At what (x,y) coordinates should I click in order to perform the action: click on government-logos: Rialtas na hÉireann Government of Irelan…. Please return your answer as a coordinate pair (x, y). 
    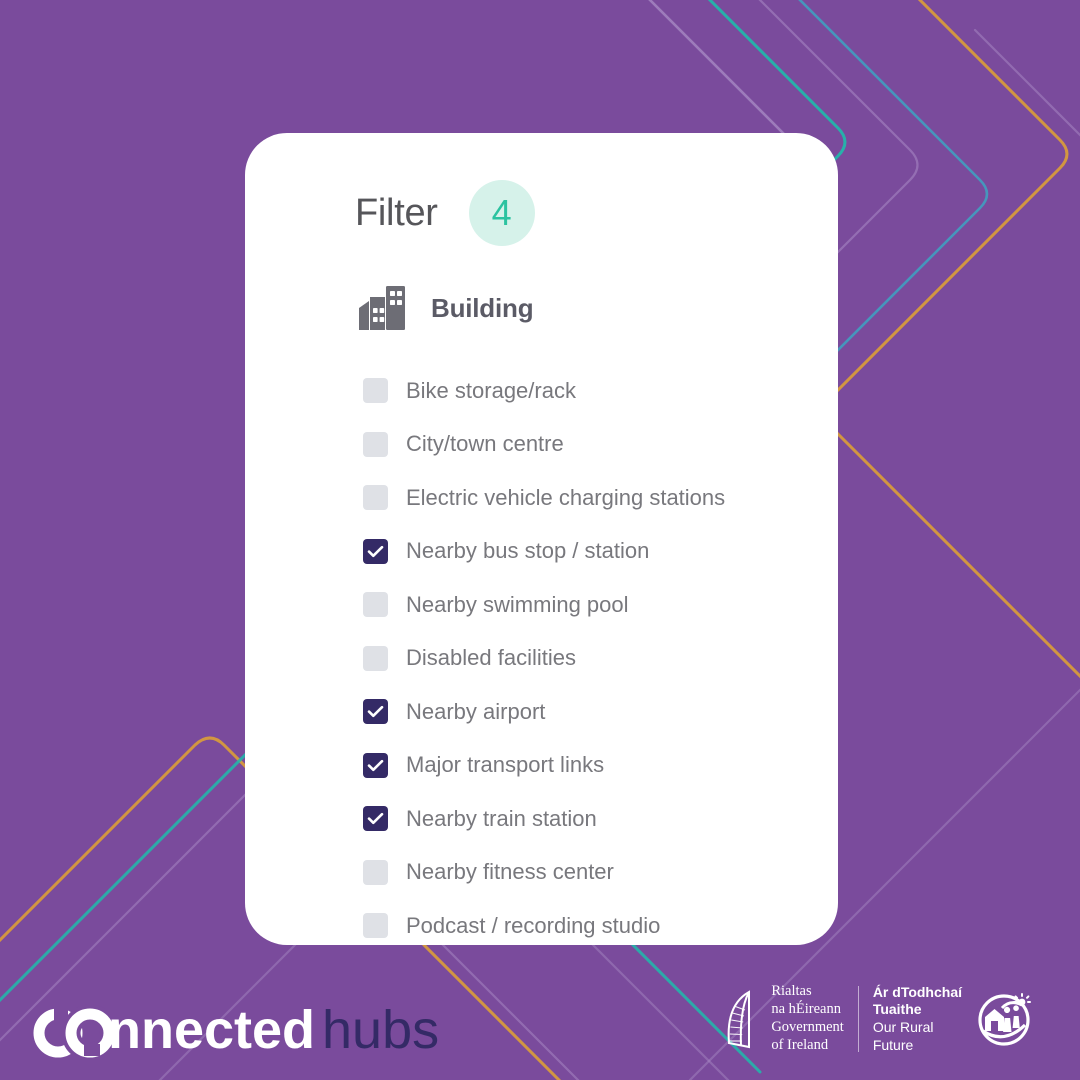
    Looking at the image, I should click on (877, 1019).